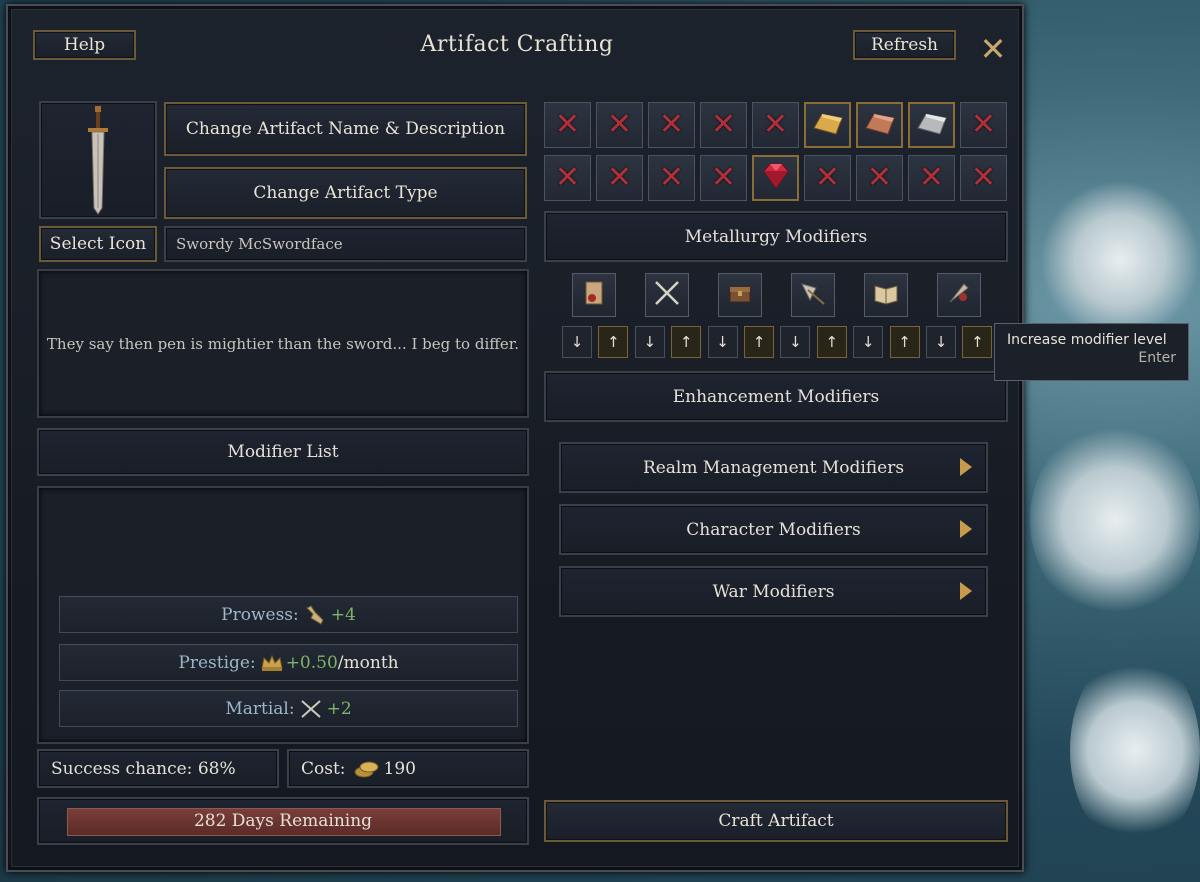 The image size is (1200, 882). Describe the element at coordinates (288, 662) in the screenshot. I see `modifier-row-prestige: Prestige: +0.50/month` at that location.